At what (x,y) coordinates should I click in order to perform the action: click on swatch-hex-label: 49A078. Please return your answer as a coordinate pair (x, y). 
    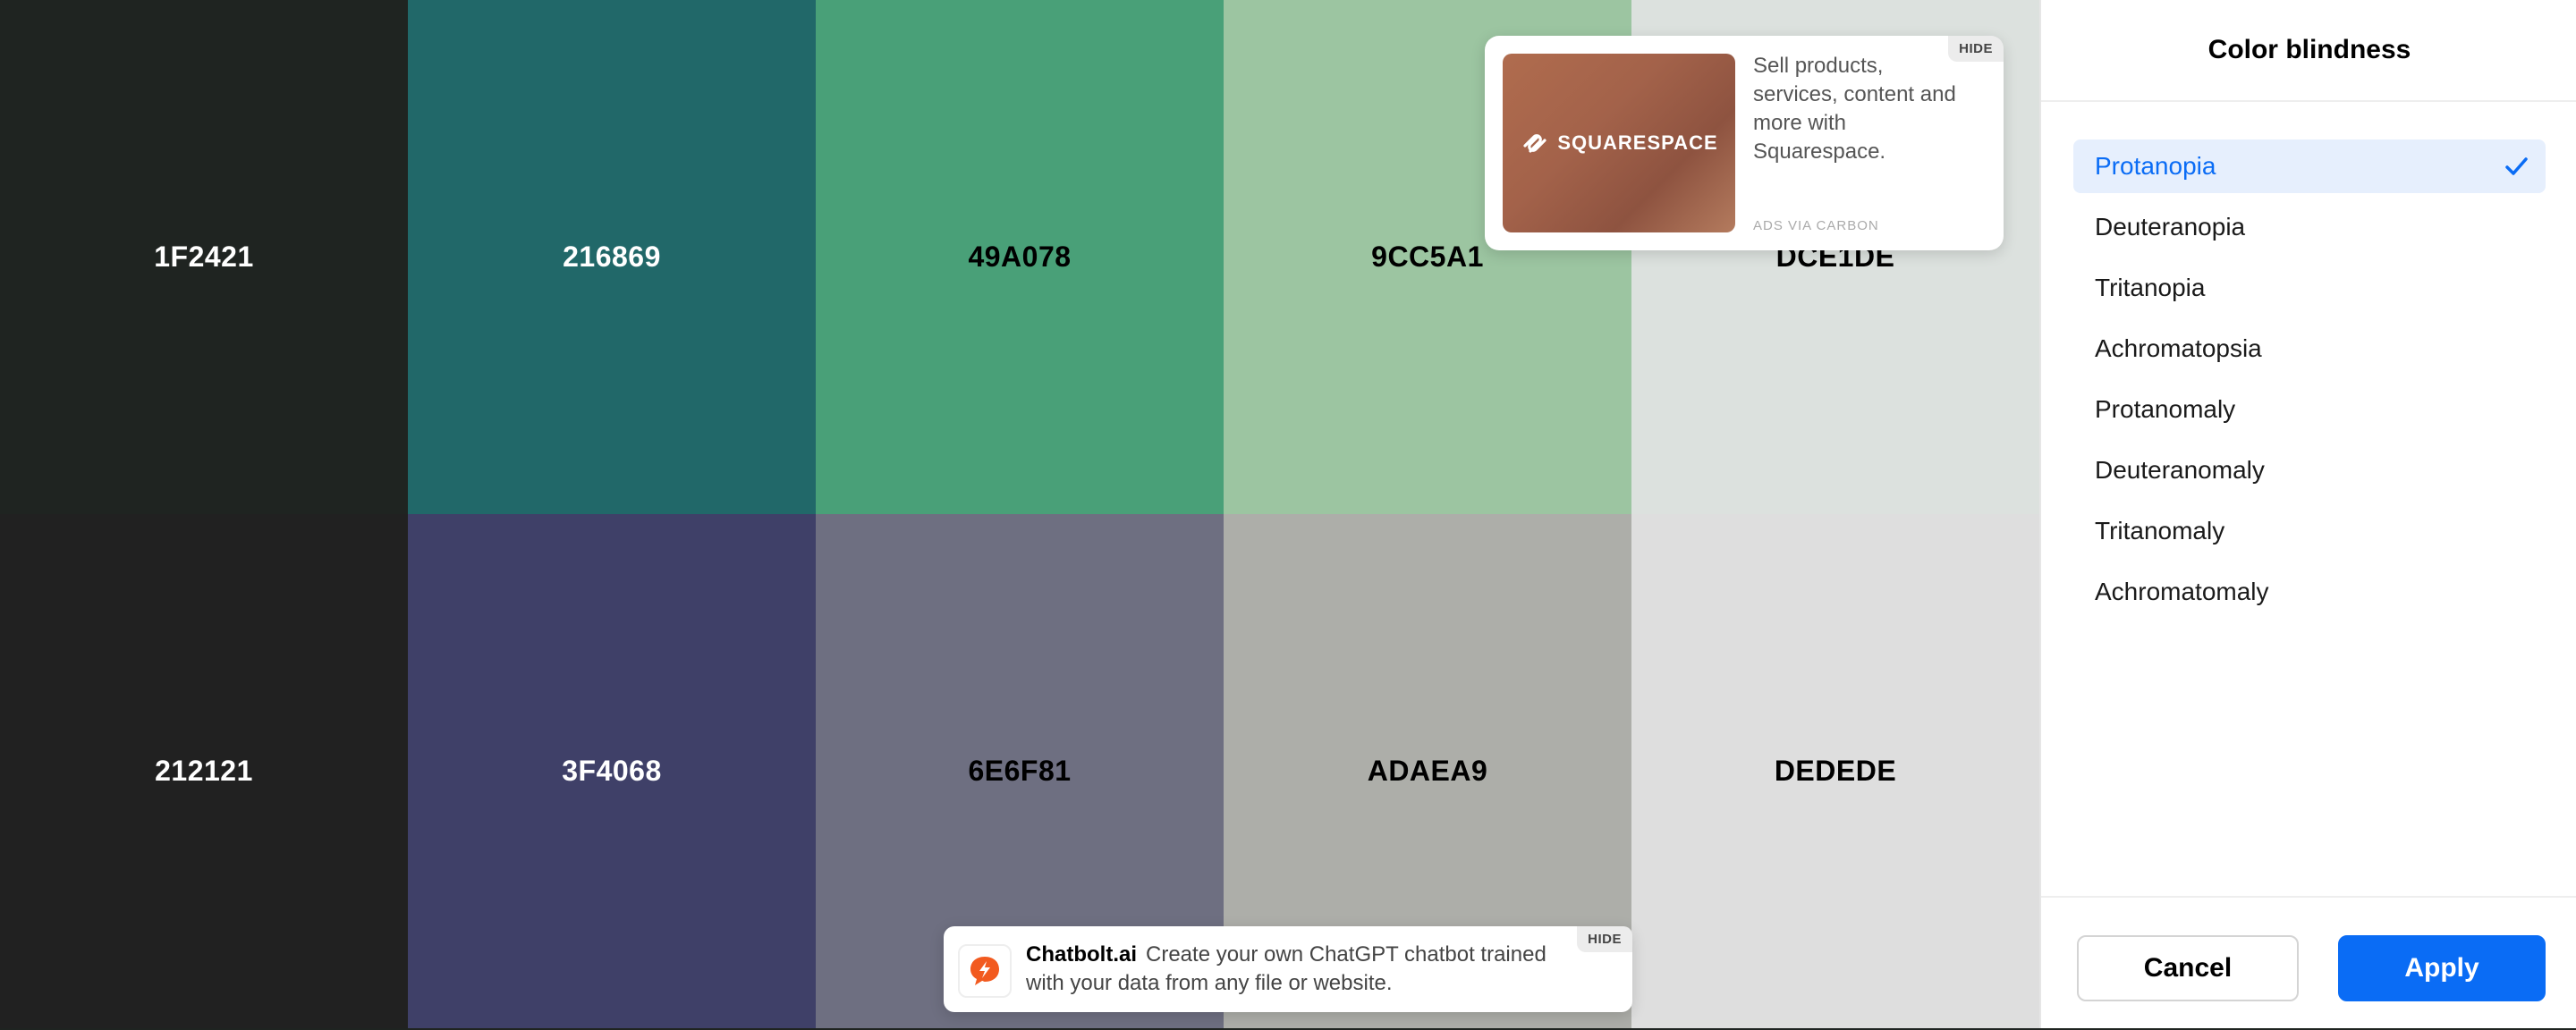
    Looking at the image, I should click on (1020, 257).